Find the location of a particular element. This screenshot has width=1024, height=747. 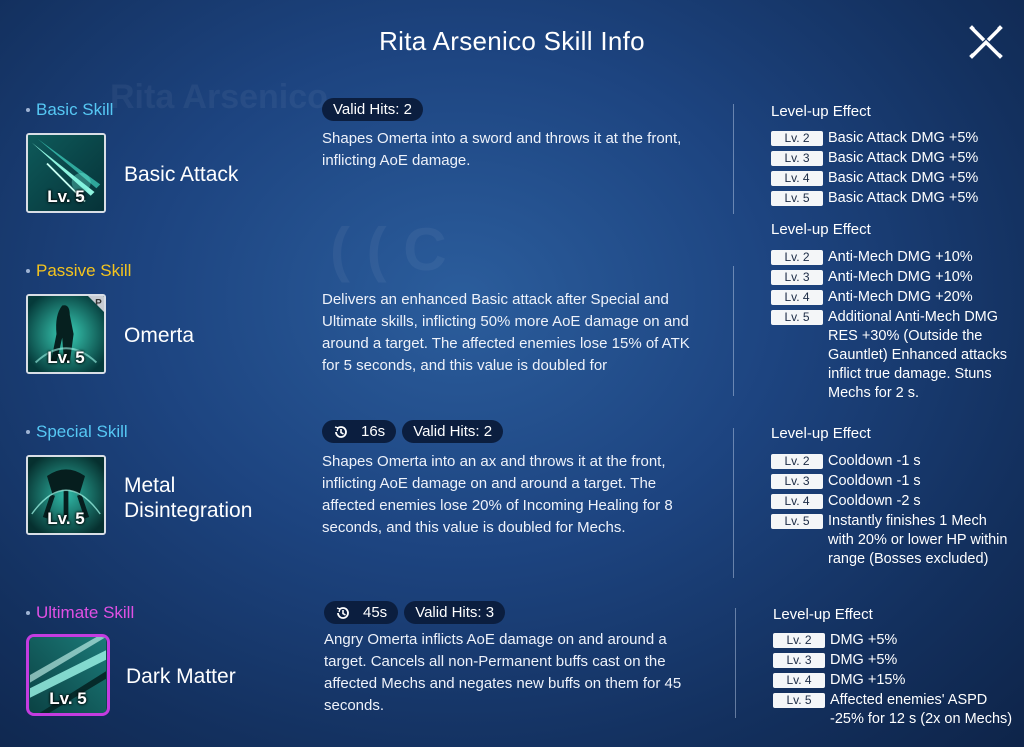

levelup-row: Lv. 3 Cooldown -1 s is located at coordinates (893, 481).